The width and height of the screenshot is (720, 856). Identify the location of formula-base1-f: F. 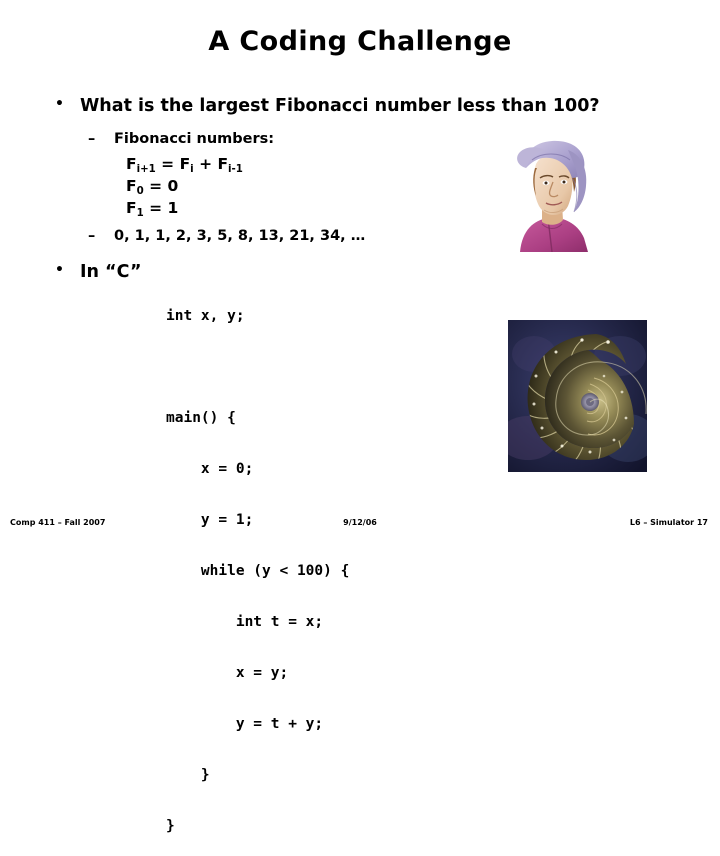
(131, 208).